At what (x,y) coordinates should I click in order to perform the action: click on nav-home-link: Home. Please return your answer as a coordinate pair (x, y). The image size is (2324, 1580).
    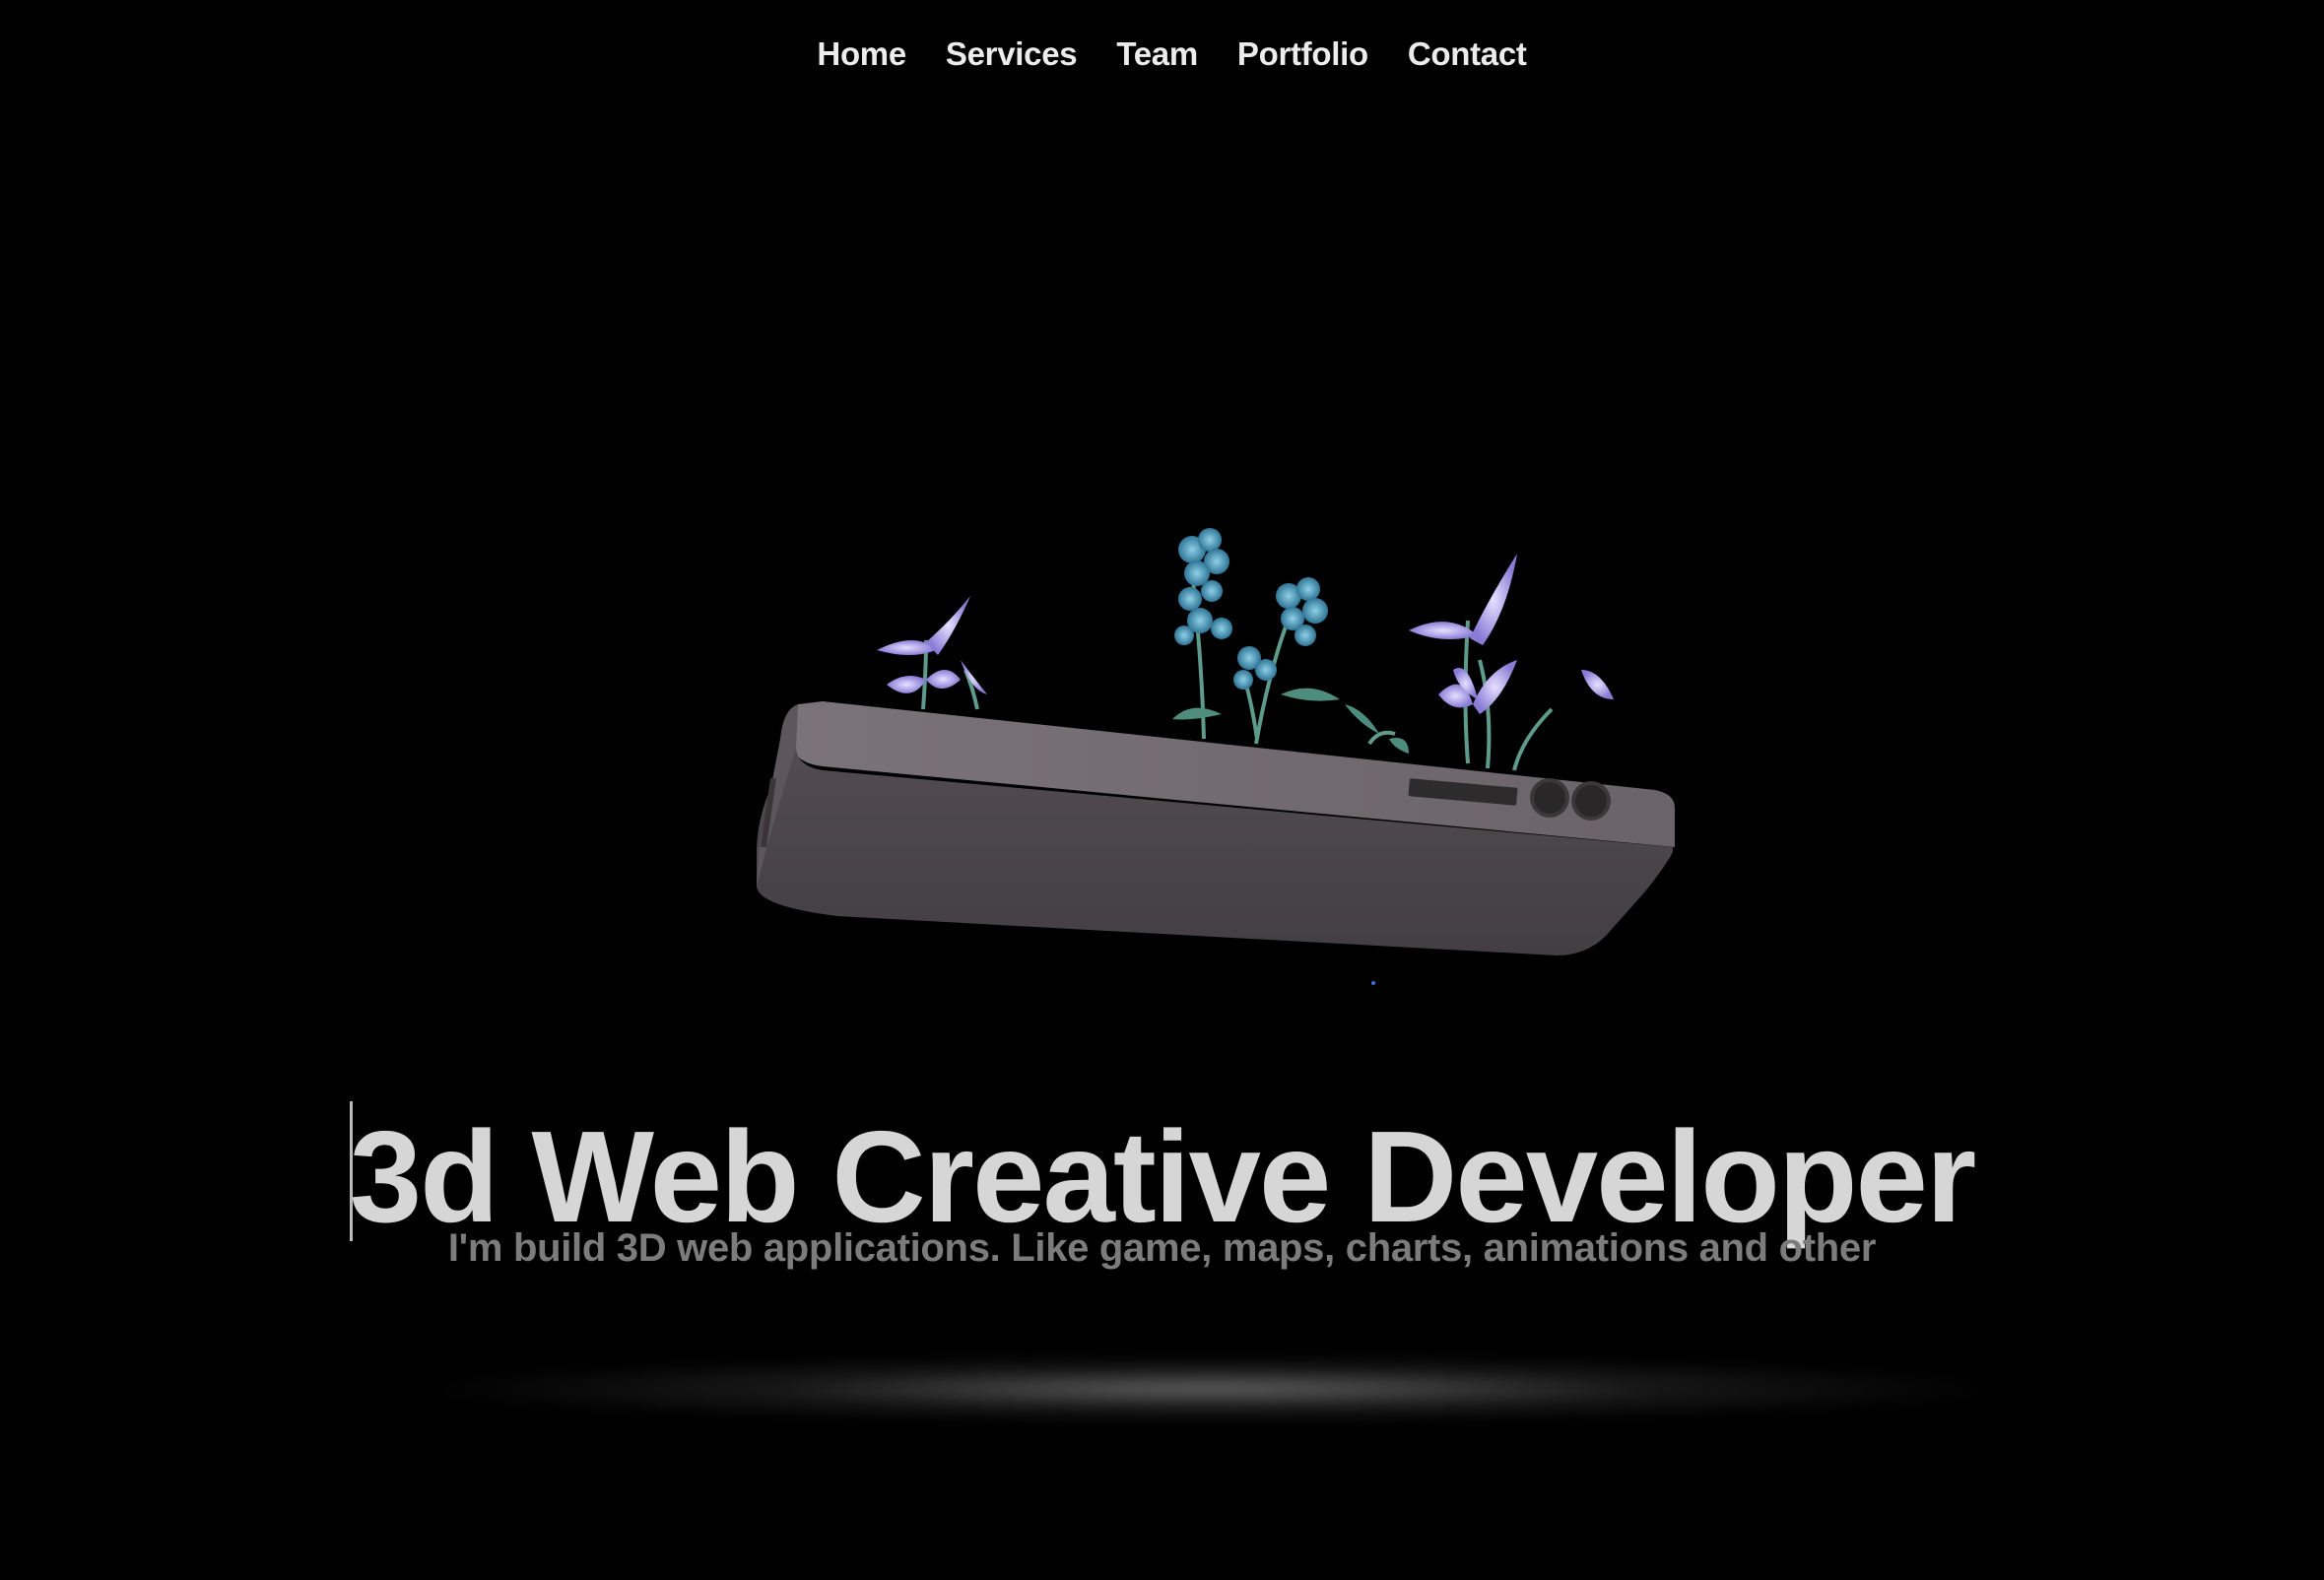
    Looking at the image, I should click on (861, 54).